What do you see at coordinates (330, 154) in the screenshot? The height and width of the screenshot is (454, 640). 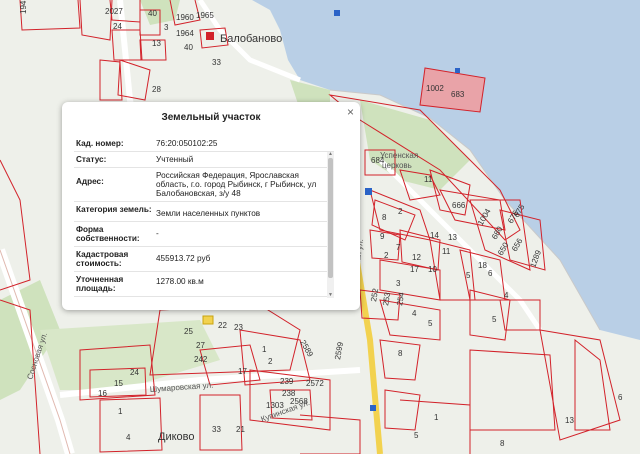 I see `scroll-up-arrow-icon: ▲` at bounding box center [330, 154].